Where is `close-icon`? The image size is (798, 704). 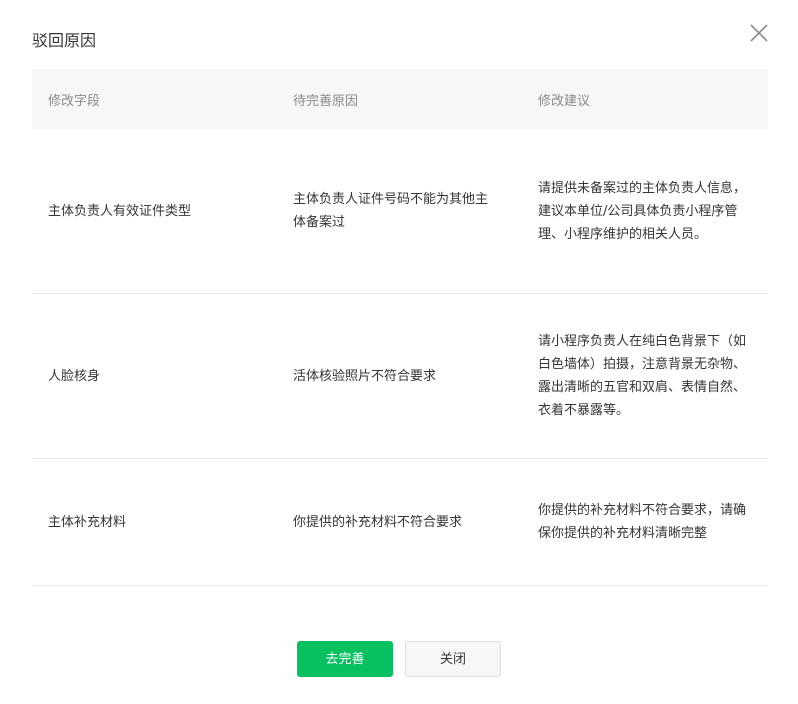 close-icon is located at coordinates (759, 33).